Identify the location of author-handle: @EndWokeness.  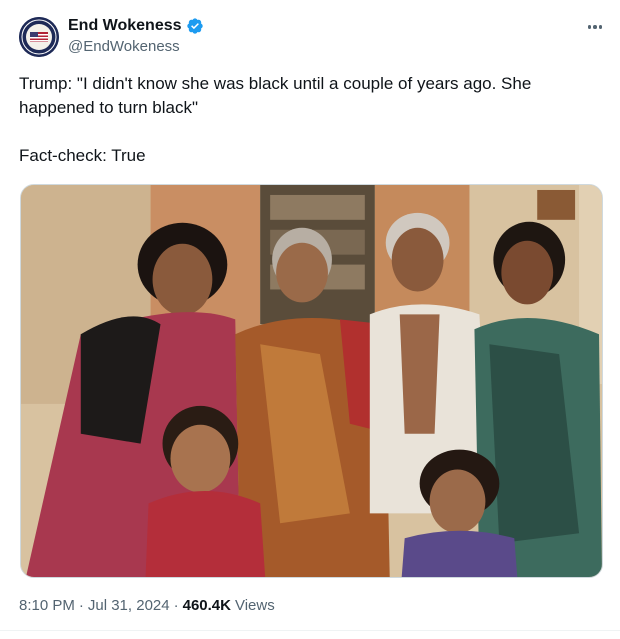
(124, 47).